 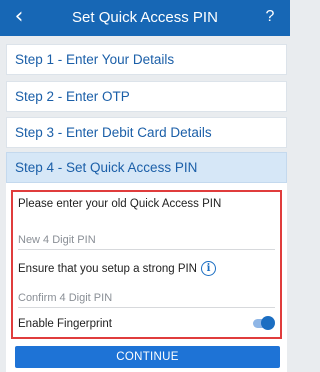 I want to click on step-4-label: Step 4 - Set Quick Access PIN, so click(x=106, y=167).